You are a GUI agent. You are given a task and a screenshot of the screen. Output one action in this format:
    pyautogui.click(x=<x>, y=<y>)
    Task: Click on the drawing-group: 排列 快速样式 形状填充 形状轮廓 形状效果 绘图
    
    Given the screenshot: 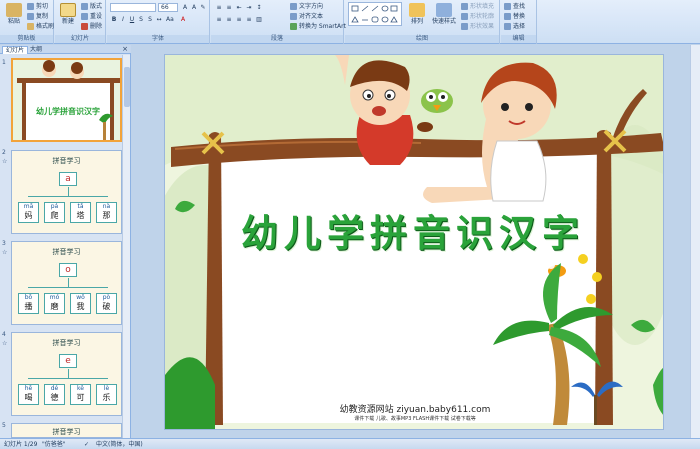 What is the action you would take?
    pyautogui.click(x=422, y=22)
    